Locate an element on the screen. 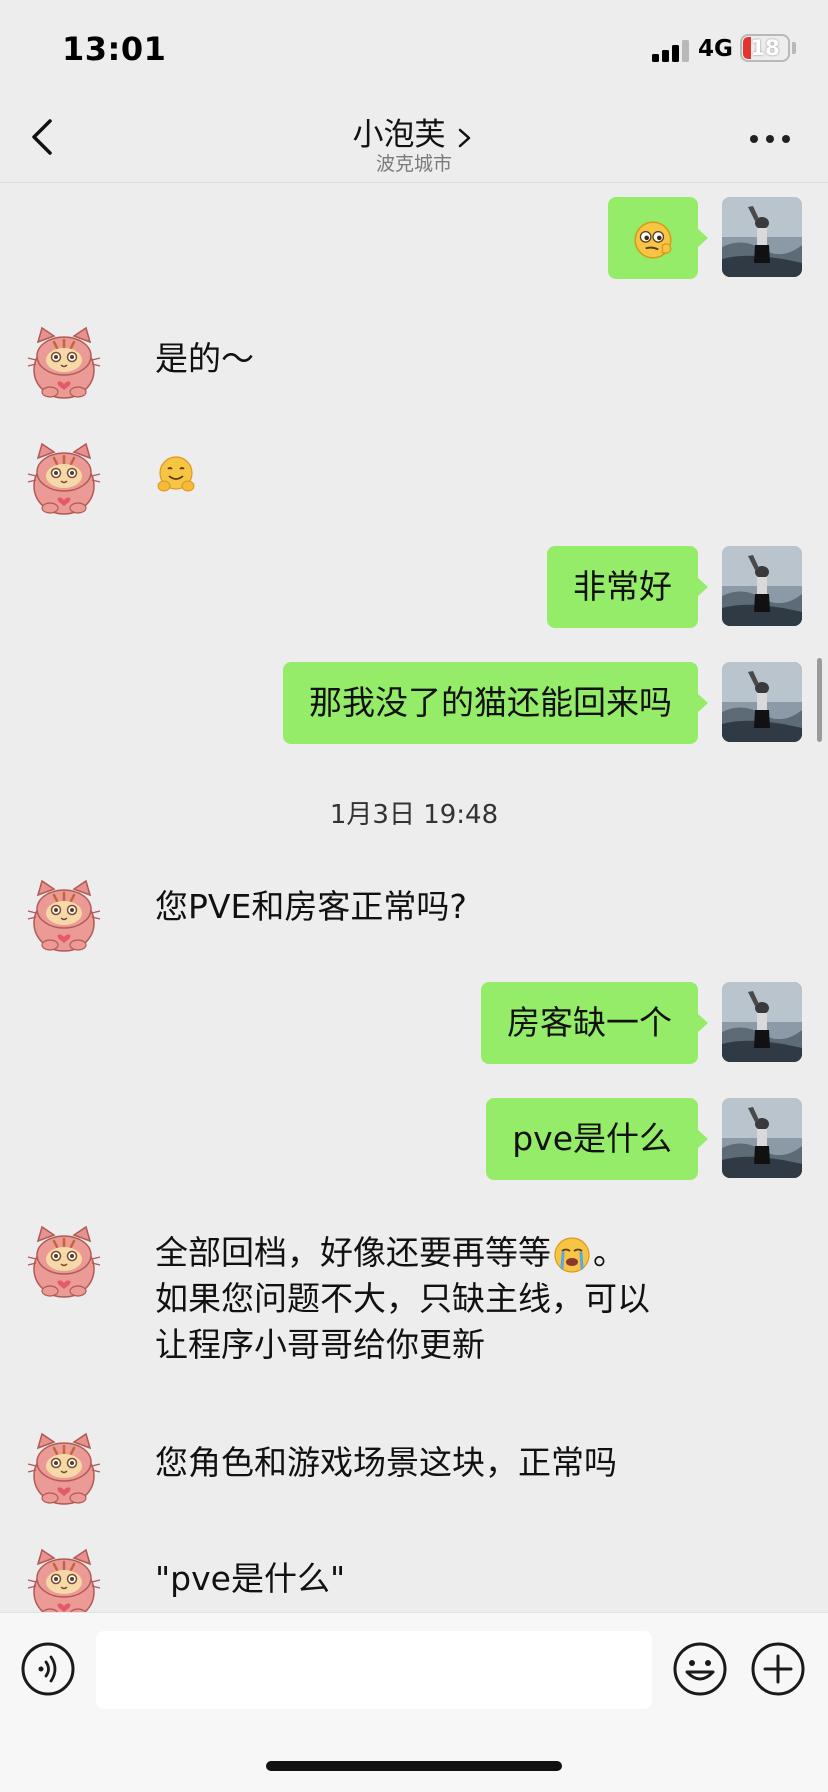 Image resolution: width=828 pixels, height=1792 pixels. message-emoji-contact is located at coordinates (176, 473).